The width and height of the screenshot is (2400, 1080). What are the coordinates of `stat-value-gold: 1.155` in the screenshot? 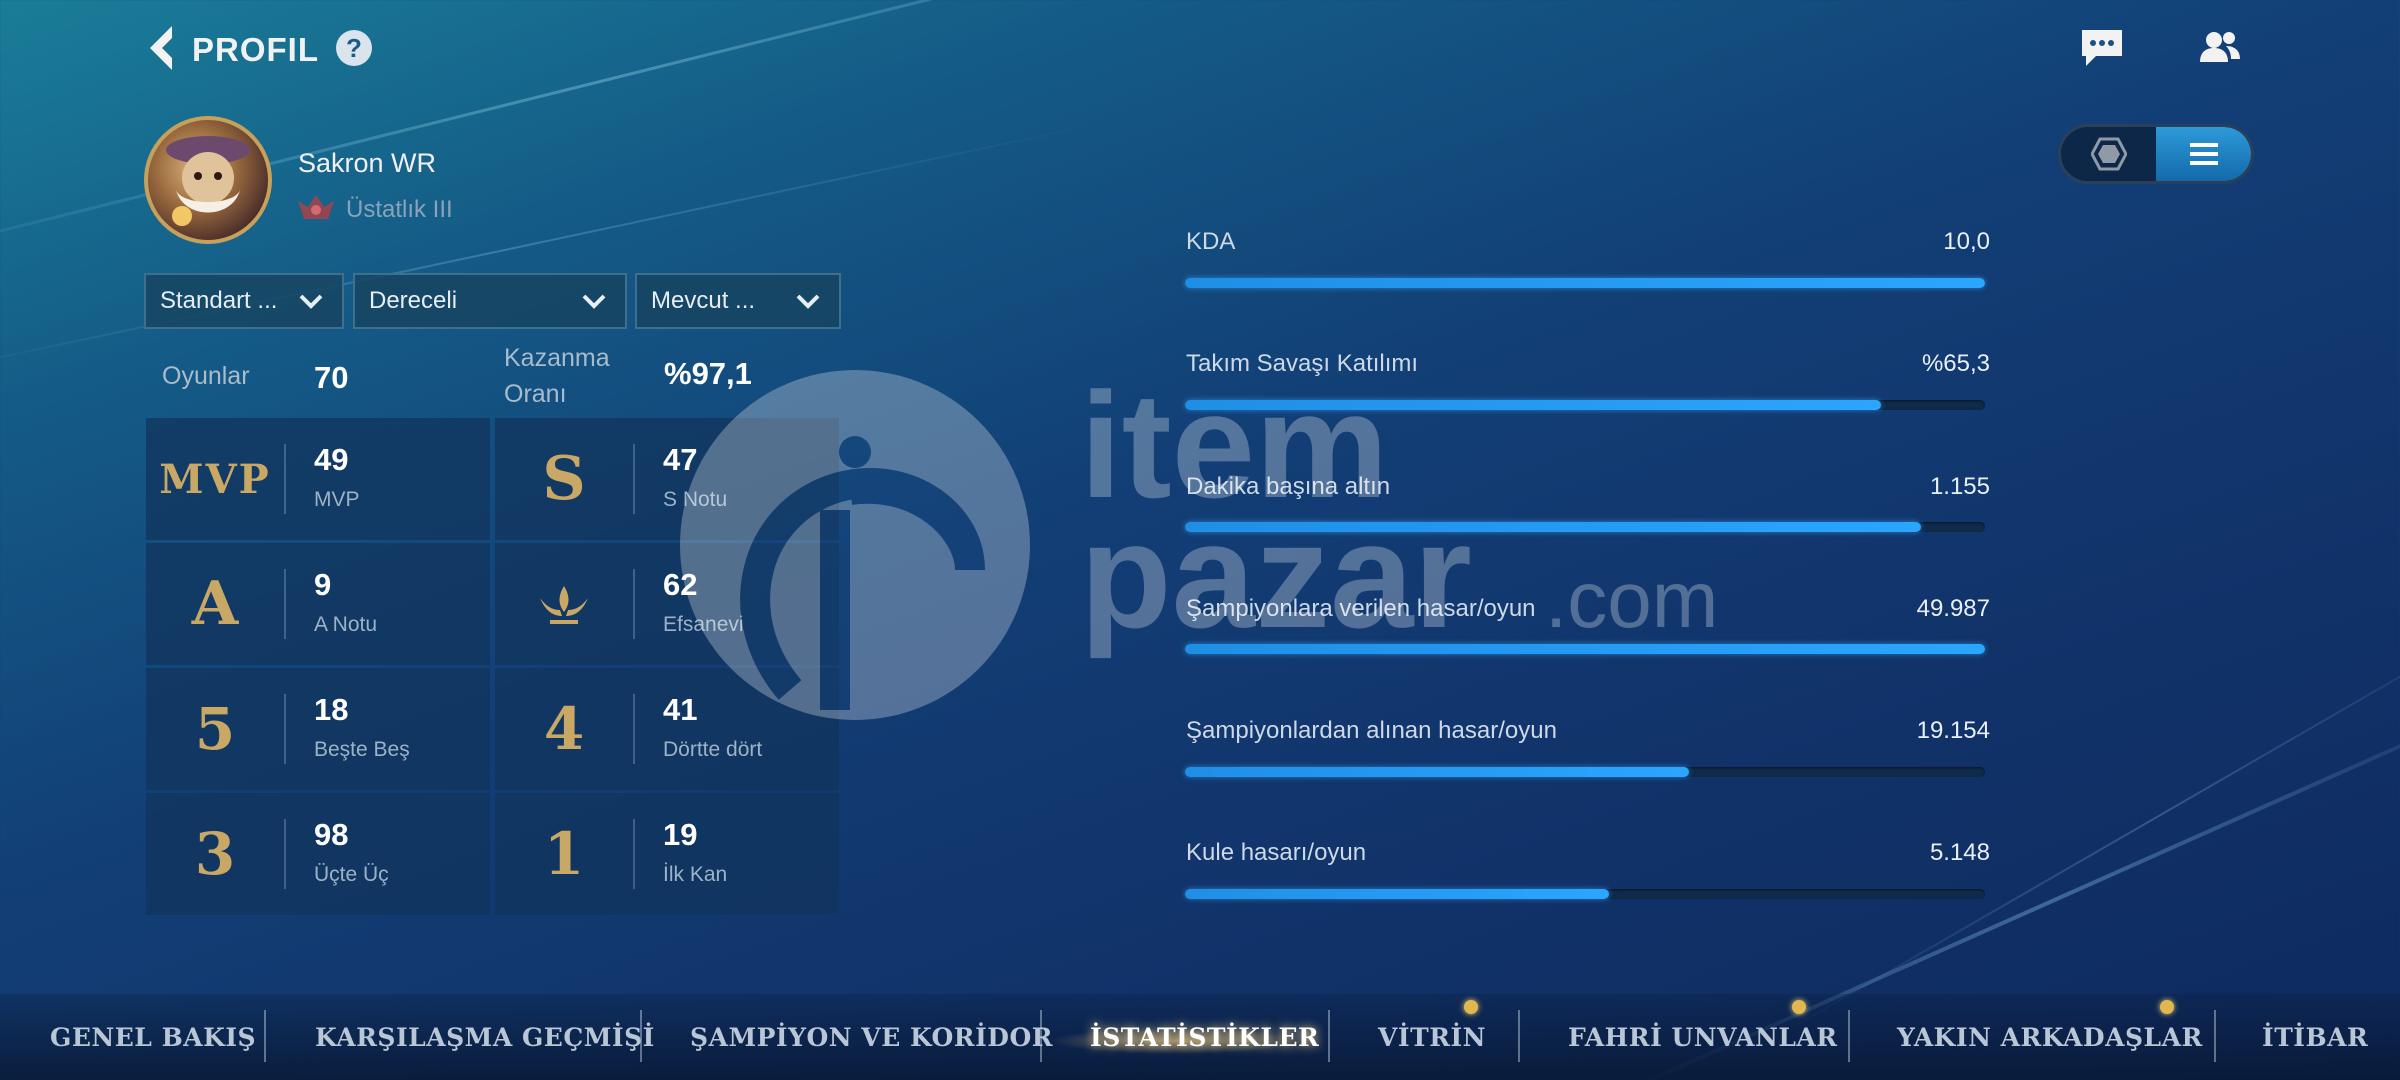 It's located at (1959, 486).